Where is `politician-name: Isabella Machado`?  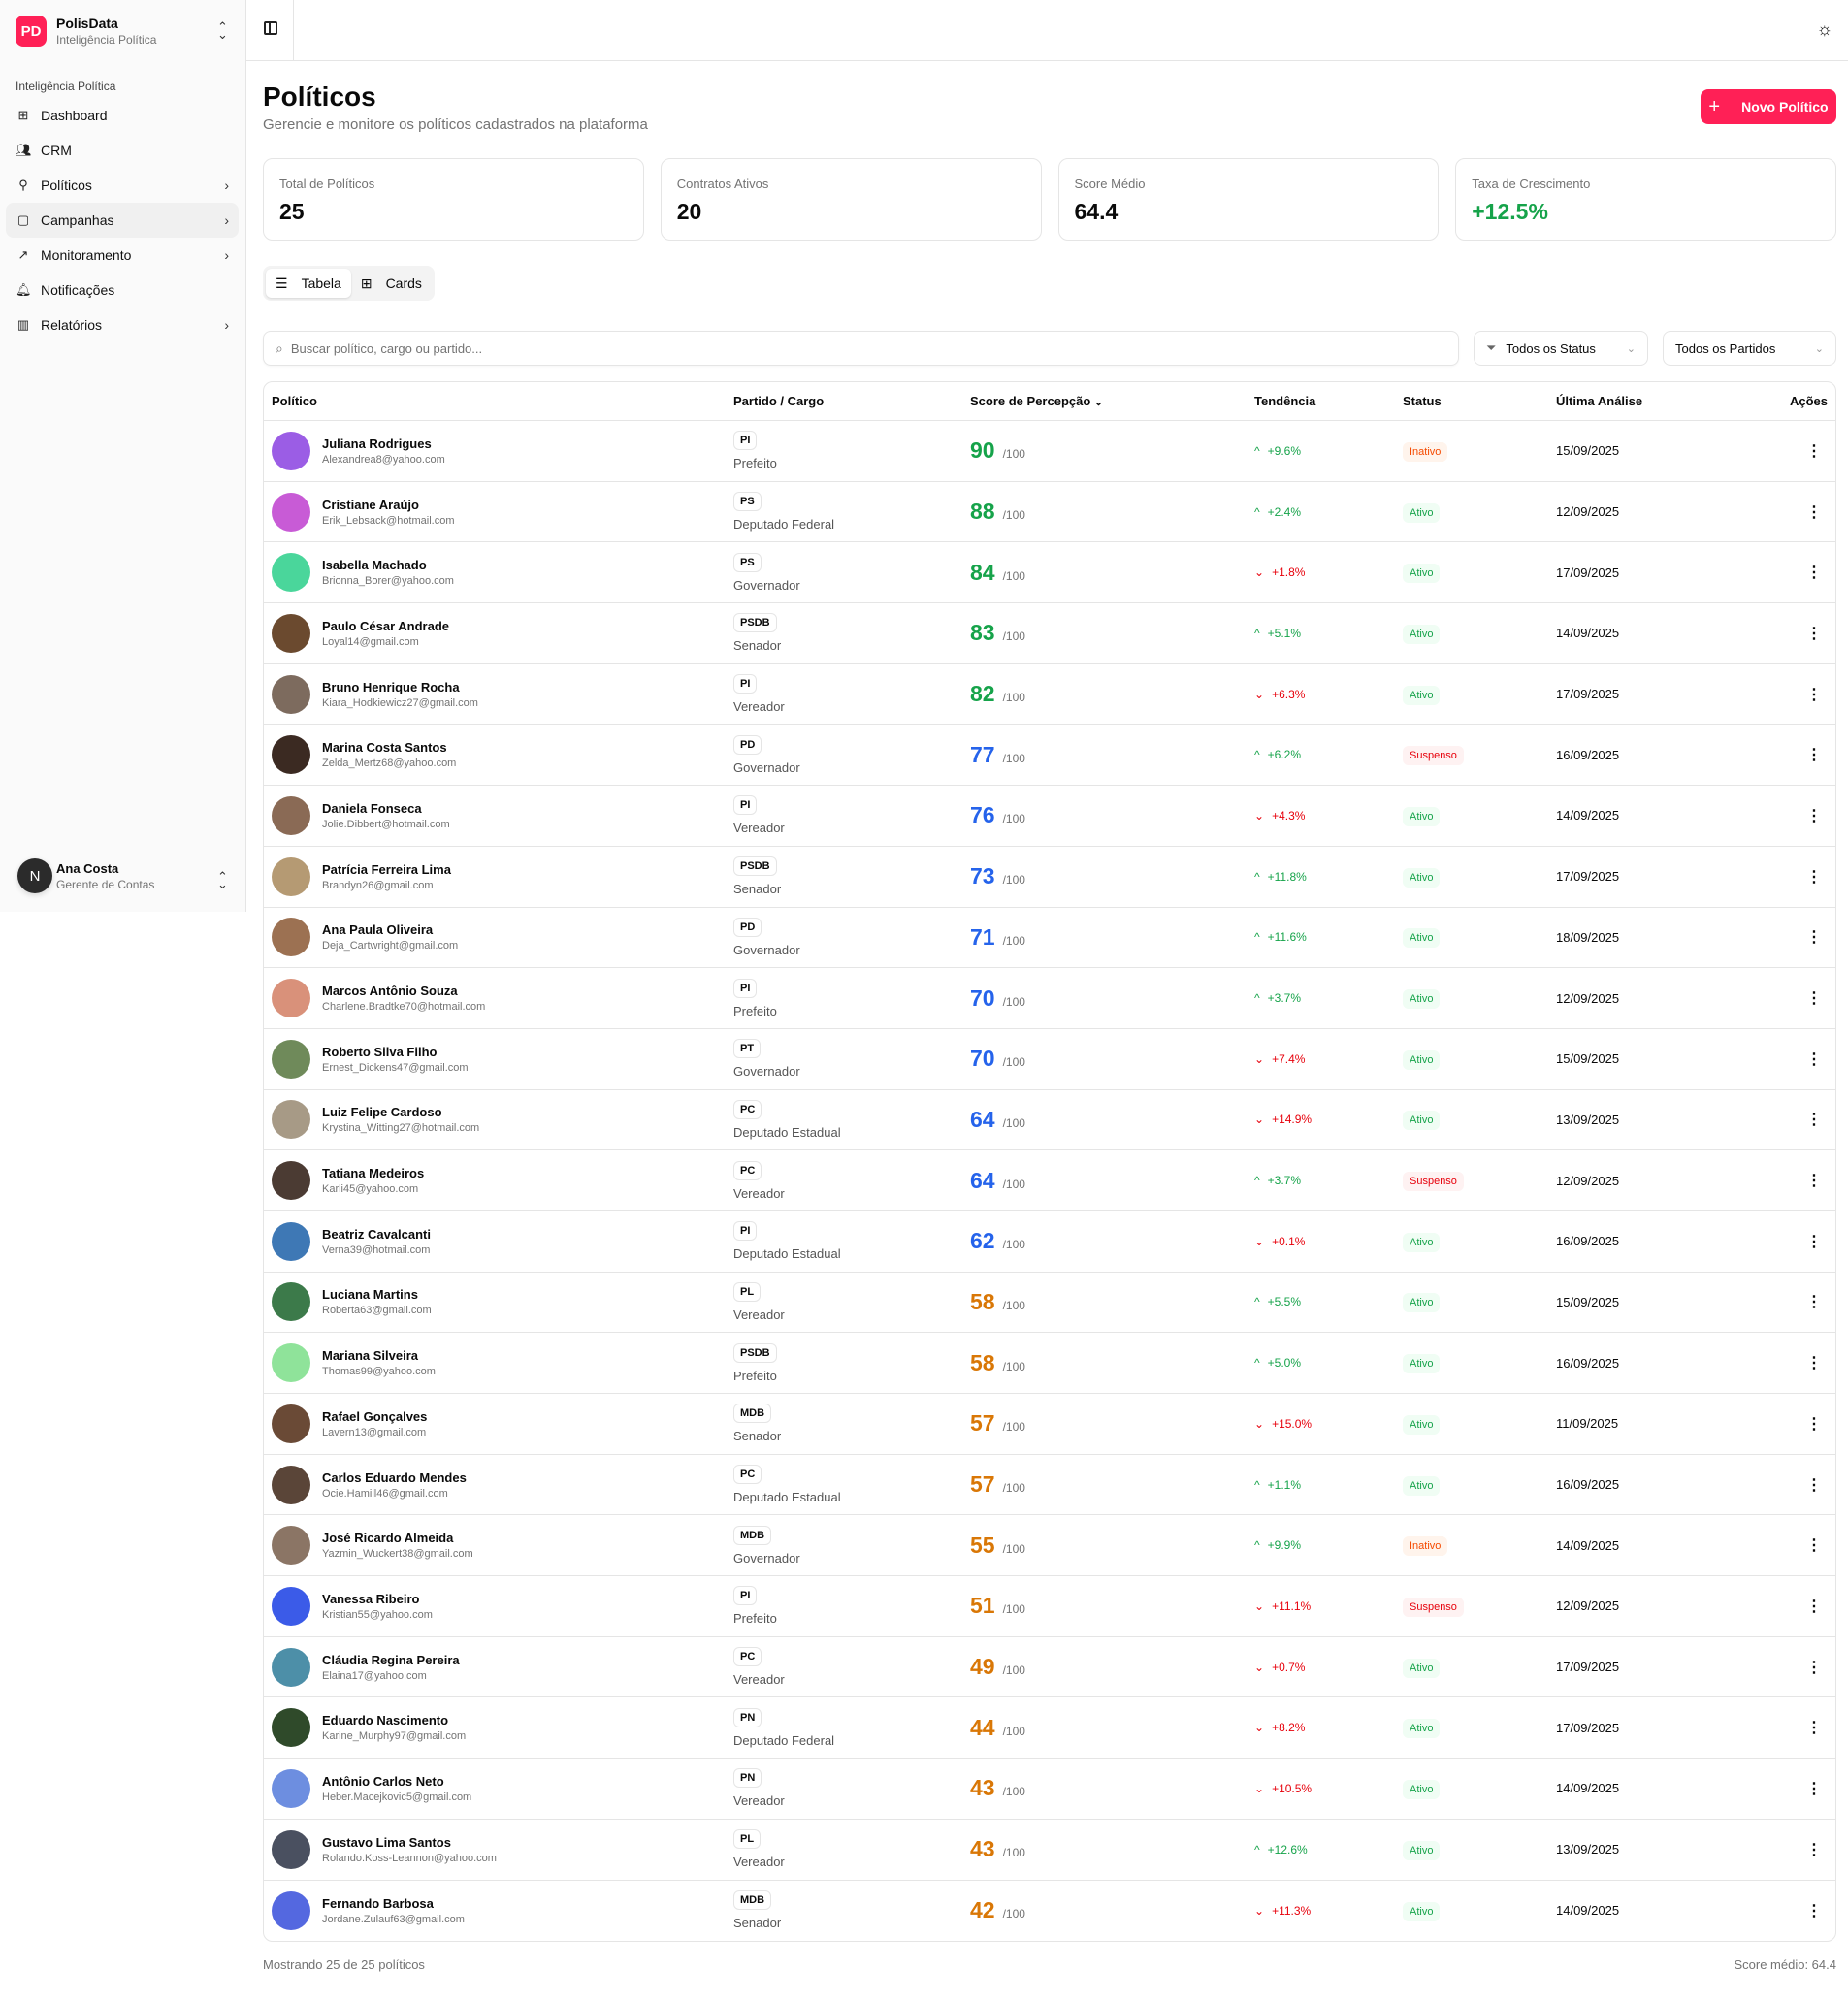
politician-name: Isabella Machado is located at coordinates (388, 565).